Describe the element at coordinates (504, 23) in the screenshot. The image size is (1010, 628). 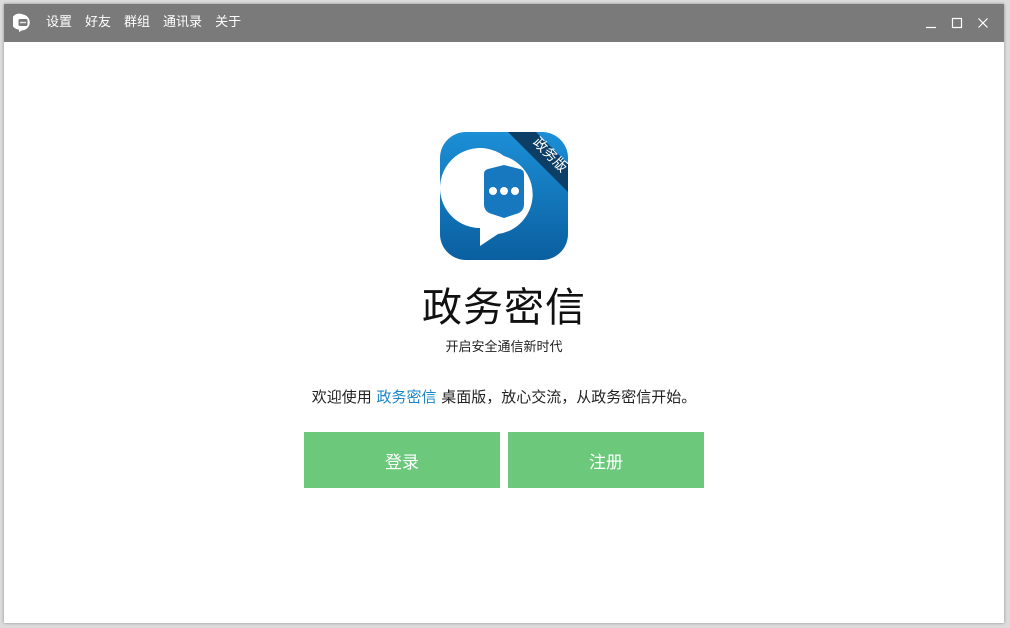
I see `title-bar: 设置 好友 群组 通讯录 关于` at that location.